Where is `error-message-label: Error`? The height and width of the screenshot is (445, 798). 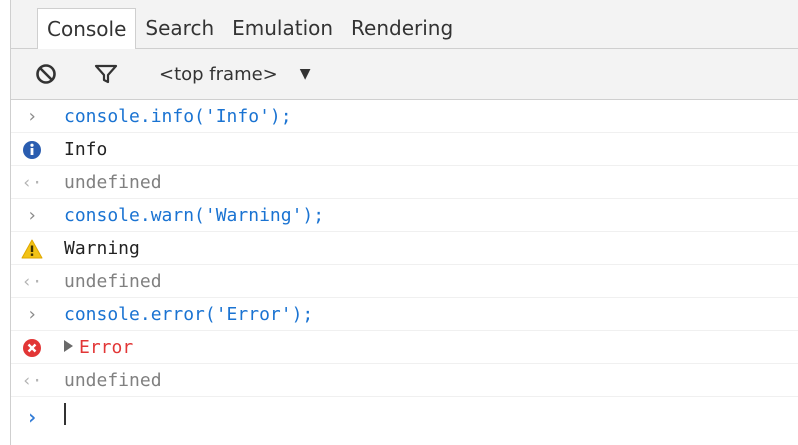 error-message-label: Error is located at coordinates (106, 347).